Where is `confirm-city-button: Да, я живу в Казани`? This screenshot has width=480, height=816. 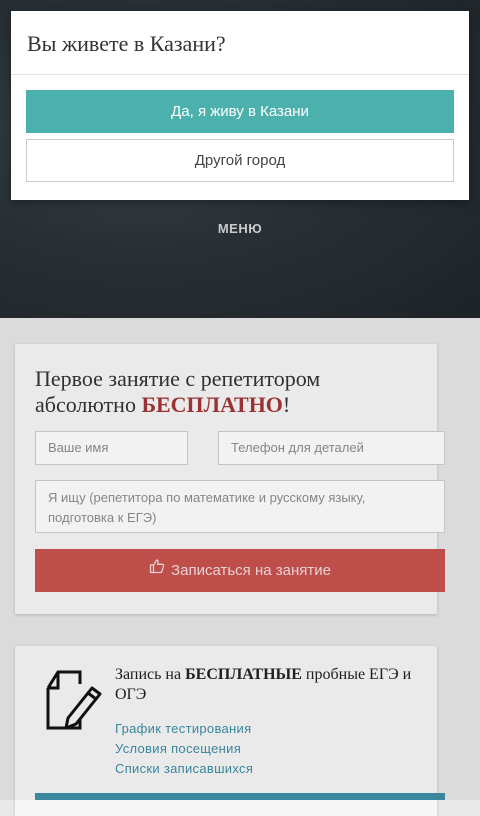 confirm-city-button: Да, я живу в Казани is located at coordinates (240, 111).